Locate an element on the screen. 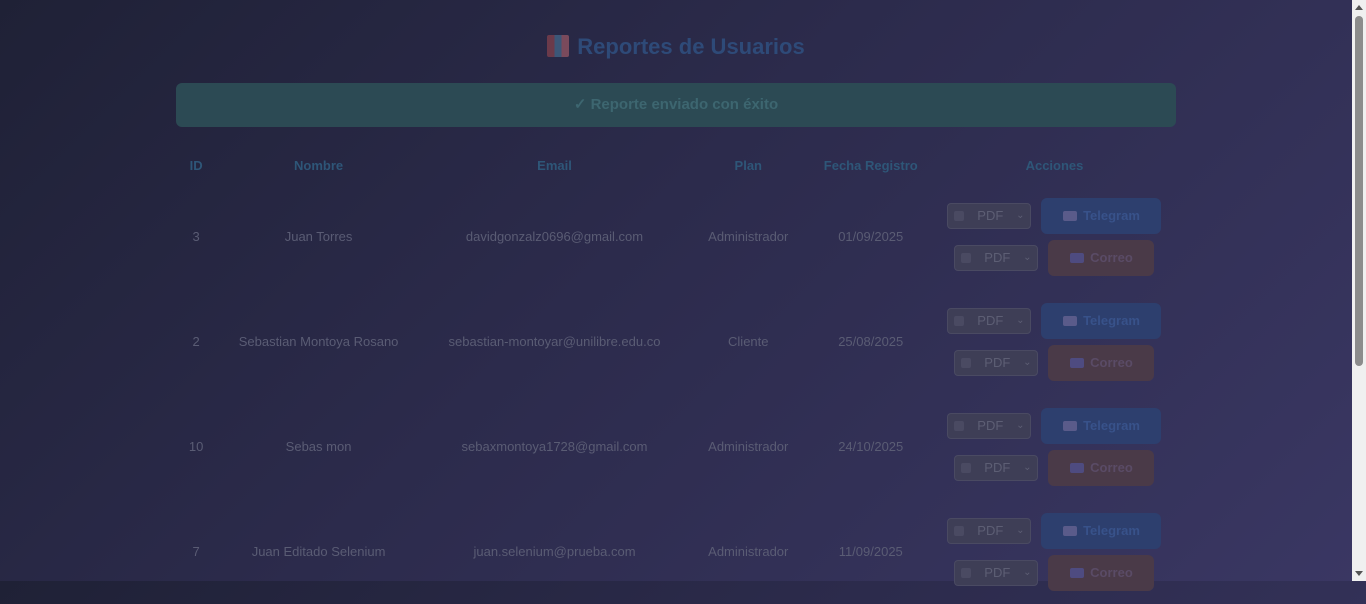 The image size is (1366, 604). success-alert: ✓ Reporte enviado con éxito is located at coordinates (676, 105).